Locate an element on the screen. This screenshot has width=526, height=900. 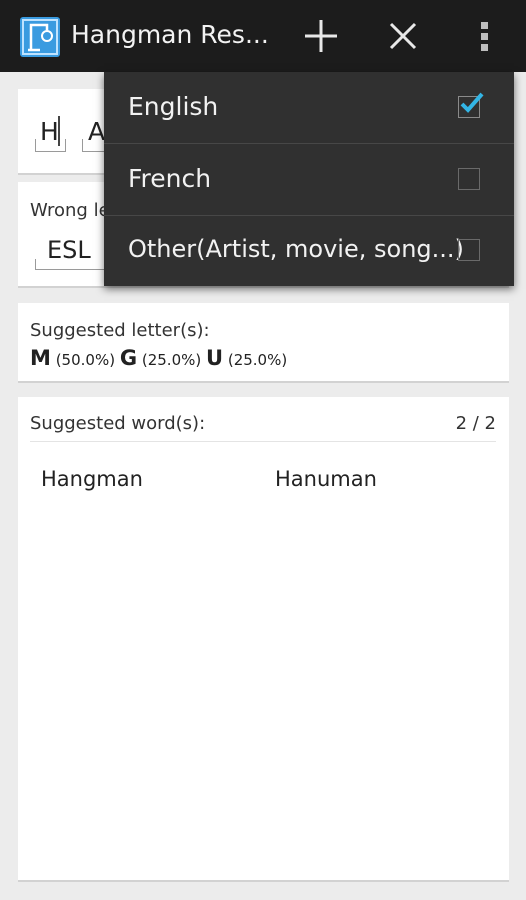
add-button is located at coordinates (321, 36).